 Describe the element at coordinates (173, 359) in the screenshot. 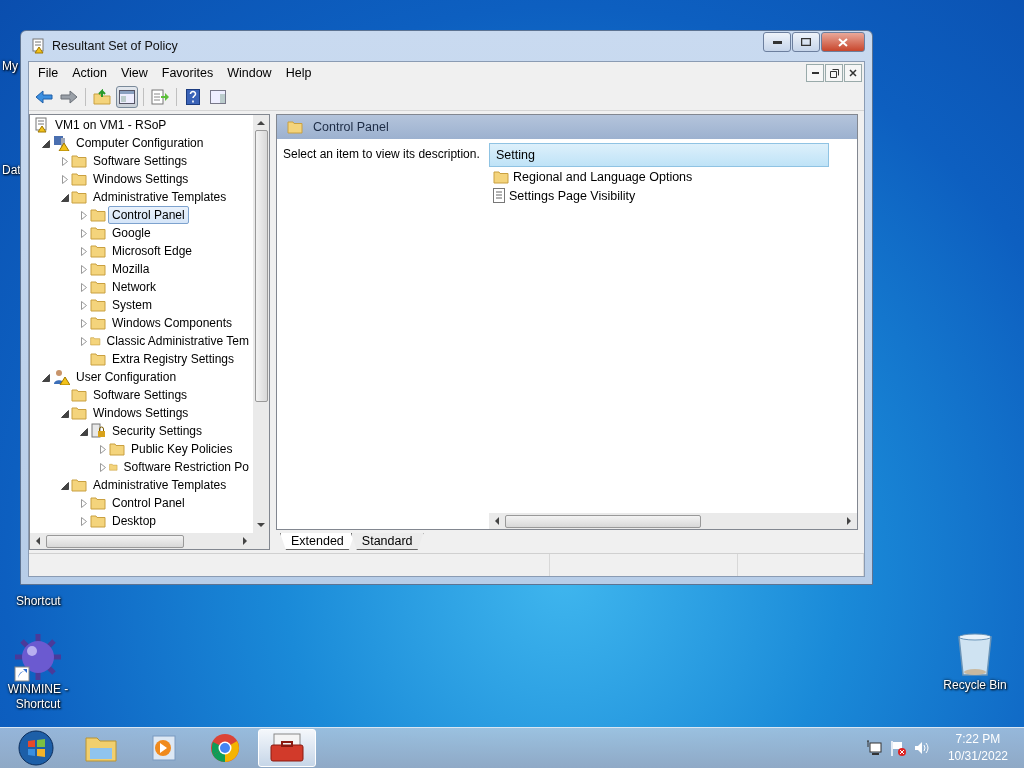

I see `tree-item: Extra Registry Settings` at that location.